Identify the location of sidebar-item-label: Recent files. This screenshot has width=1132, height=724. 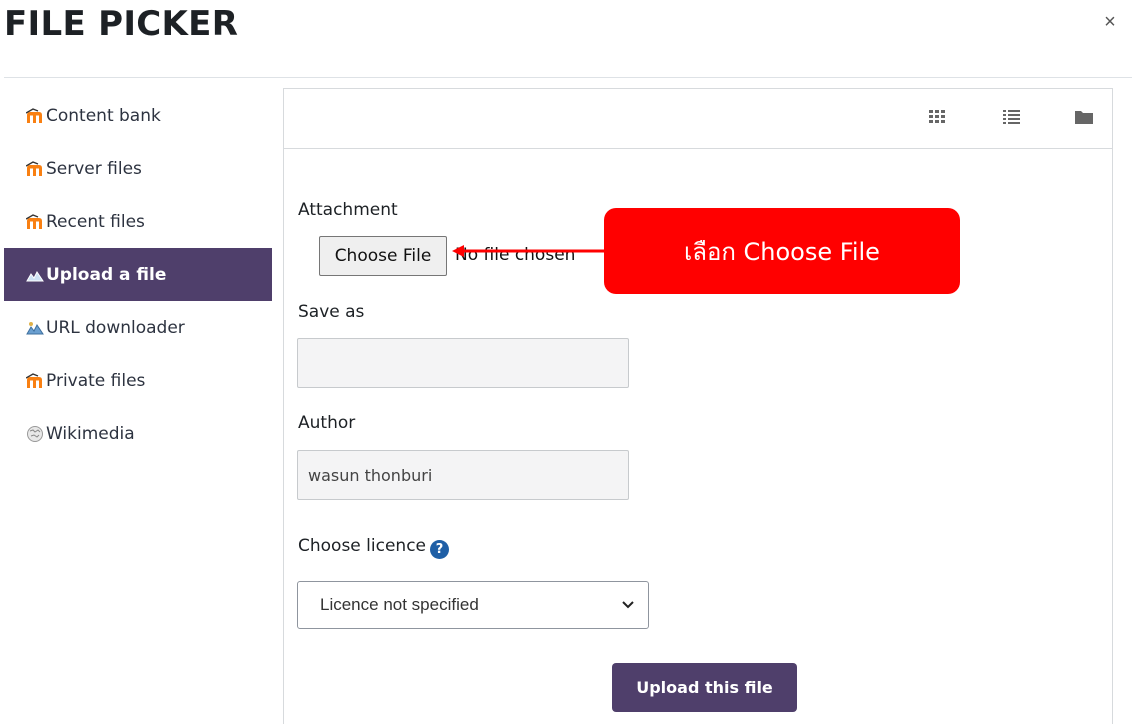
(95, 221).